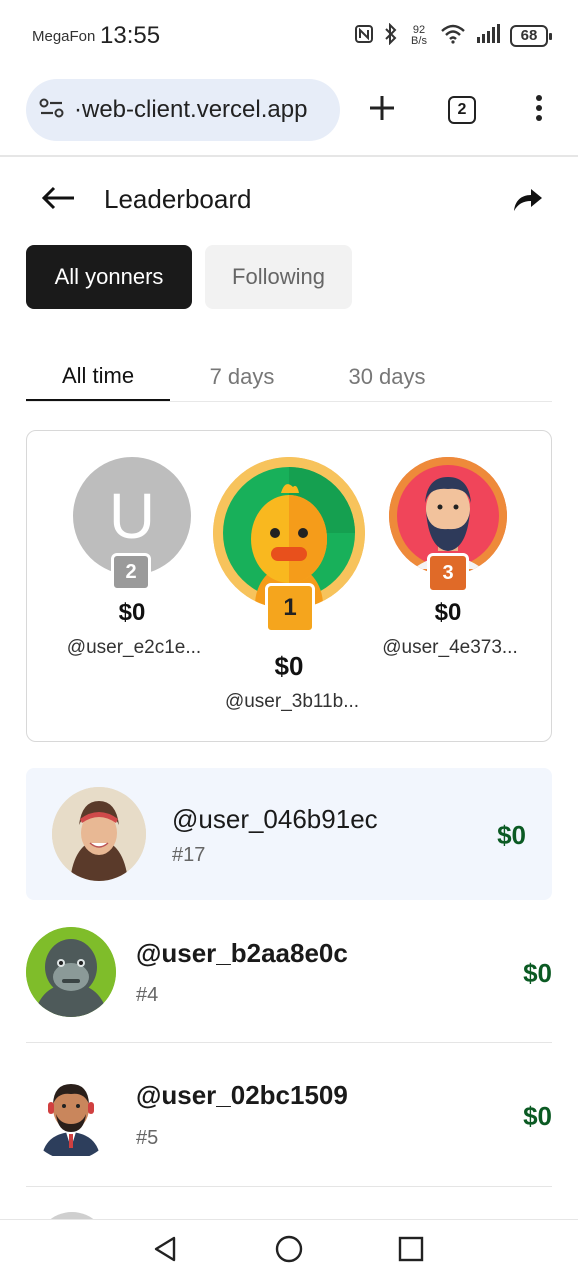 This screenshot has width=578, height=1280. I want to click on status-icons: 92 B/s 68, so click(453, 36).